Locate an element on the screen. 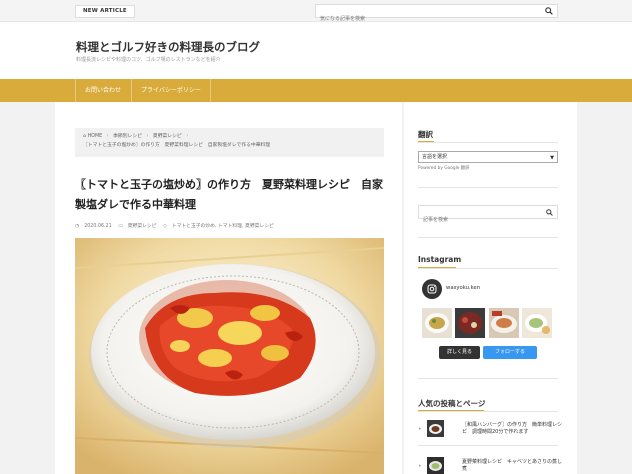  language-select-value: 言語を選択 is located at coordinates (435, 157).